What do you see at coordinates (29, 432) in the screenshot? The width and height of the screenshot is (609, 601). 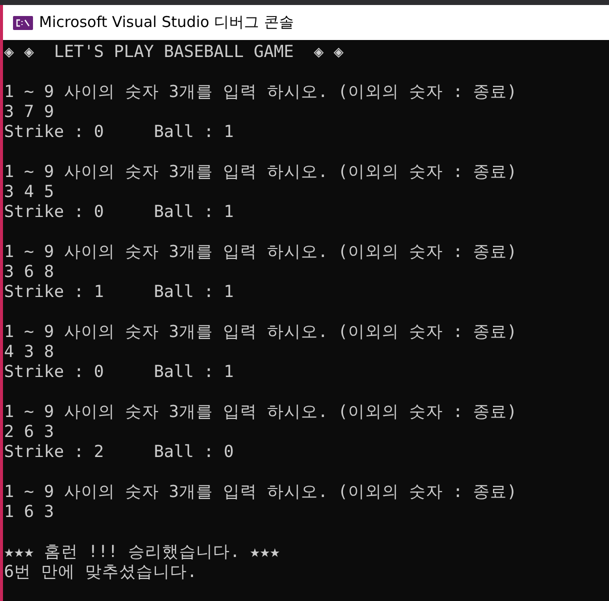 I see `console-line: 2 6 3` at bounding box center [29, 432].